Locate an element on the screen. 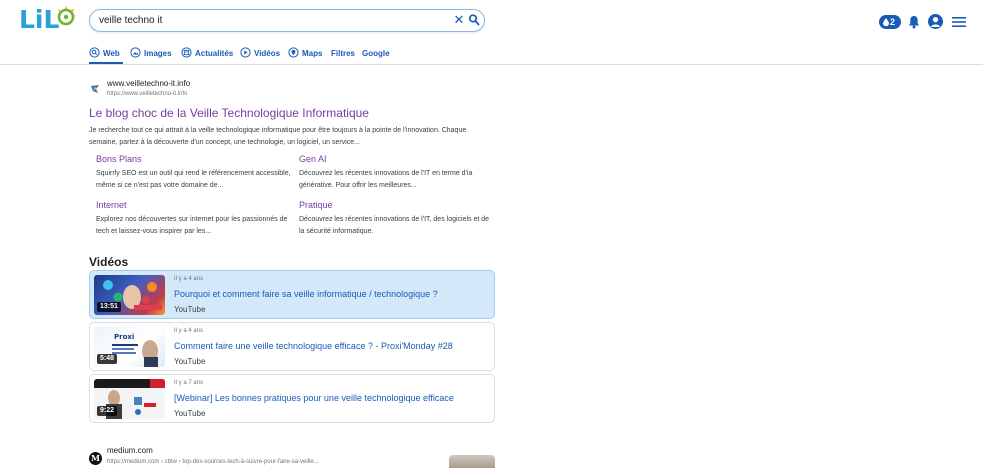  drops-counter: 2 is located at coordinates (890, 22).